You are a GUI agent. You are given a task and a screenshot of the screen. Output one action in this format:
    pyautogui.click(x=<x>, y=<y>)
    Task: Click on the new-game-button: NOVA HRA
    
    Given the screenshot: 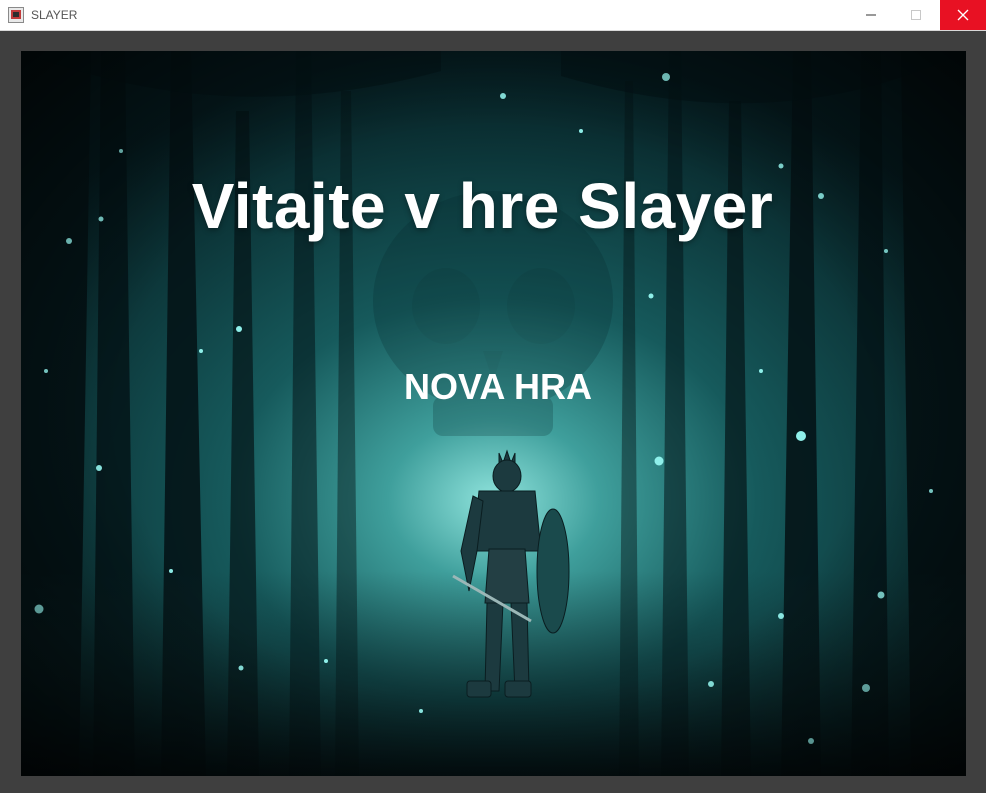 What is the action you would take?
    pyautogui.click(x=498, y=387)
    